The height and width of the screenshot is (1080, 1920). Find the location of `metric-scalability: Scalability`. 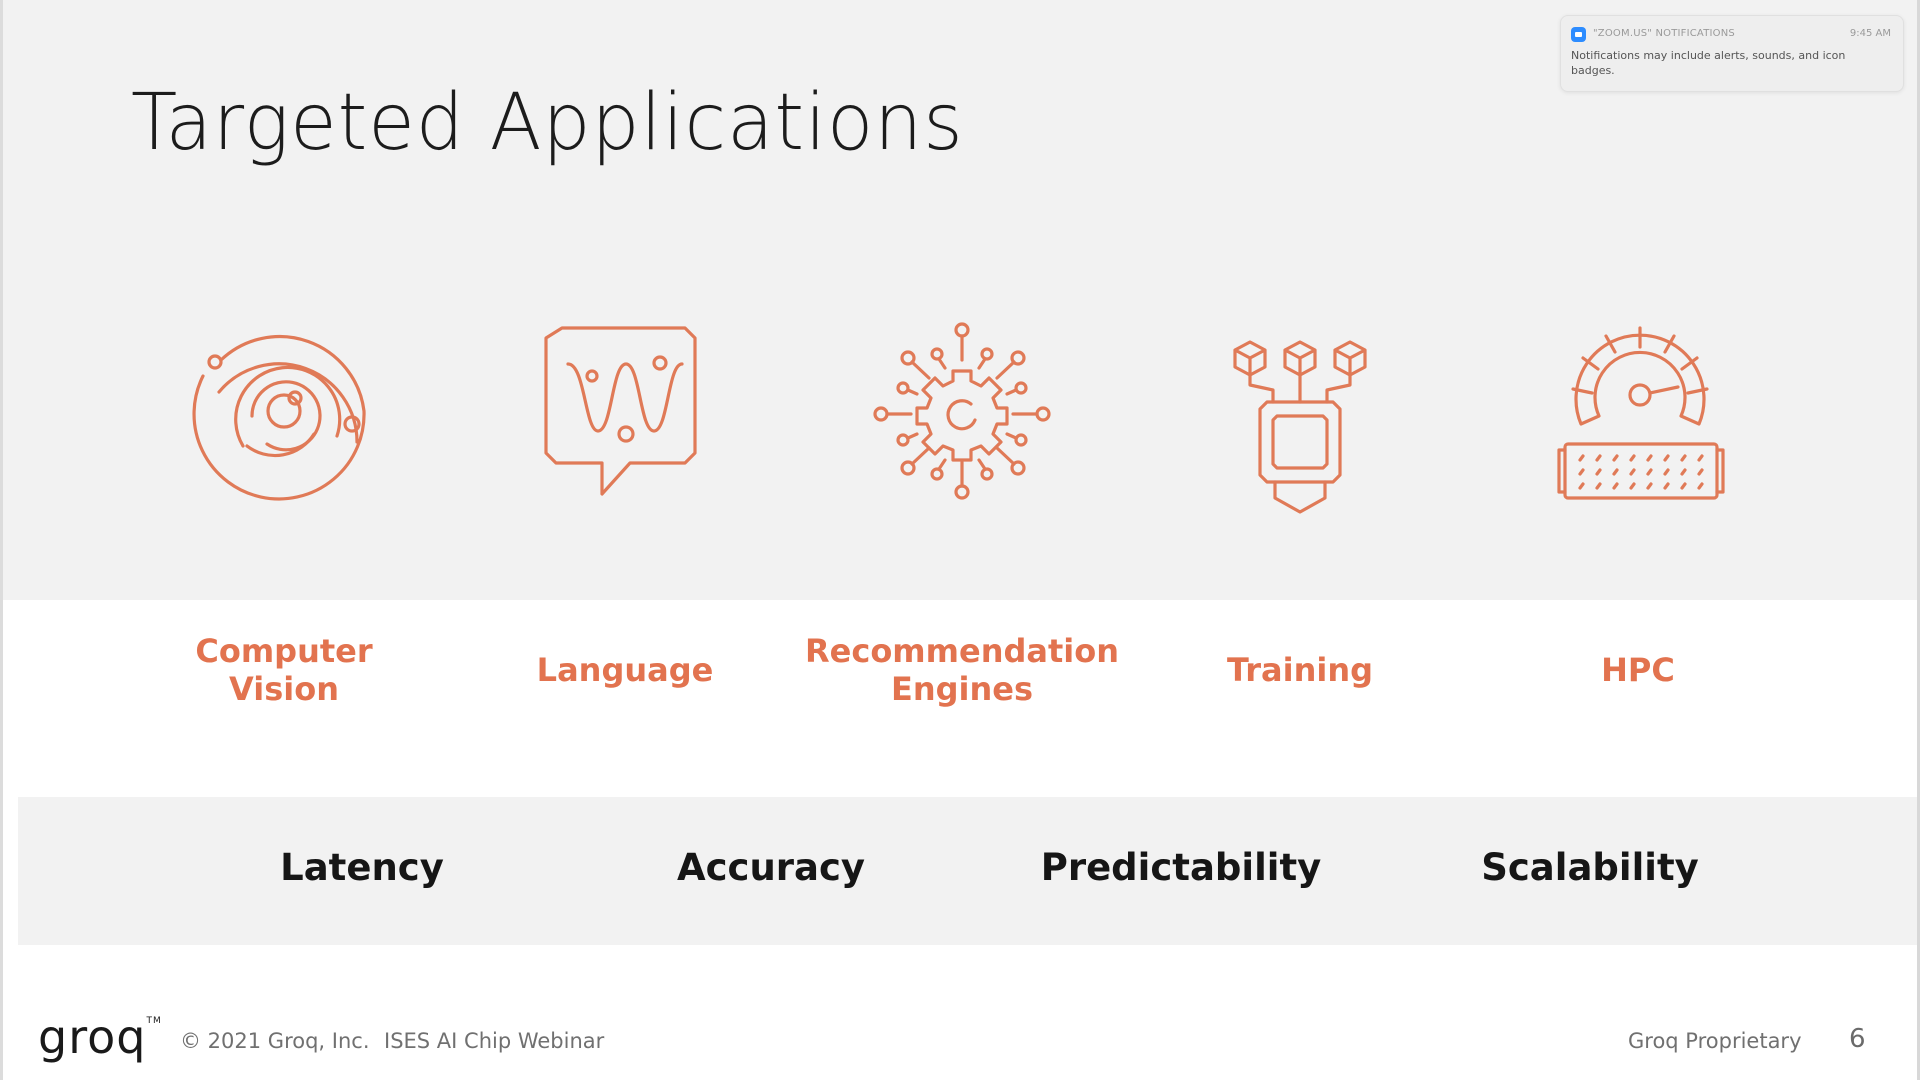

metric-scalability: Scalability is located at coordinates (1590, 867).